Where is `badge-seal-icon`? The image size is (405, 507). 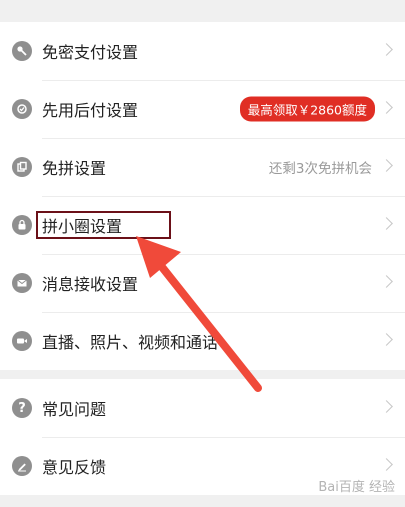
badge-seal-icon is located at coordinates (22, 109).